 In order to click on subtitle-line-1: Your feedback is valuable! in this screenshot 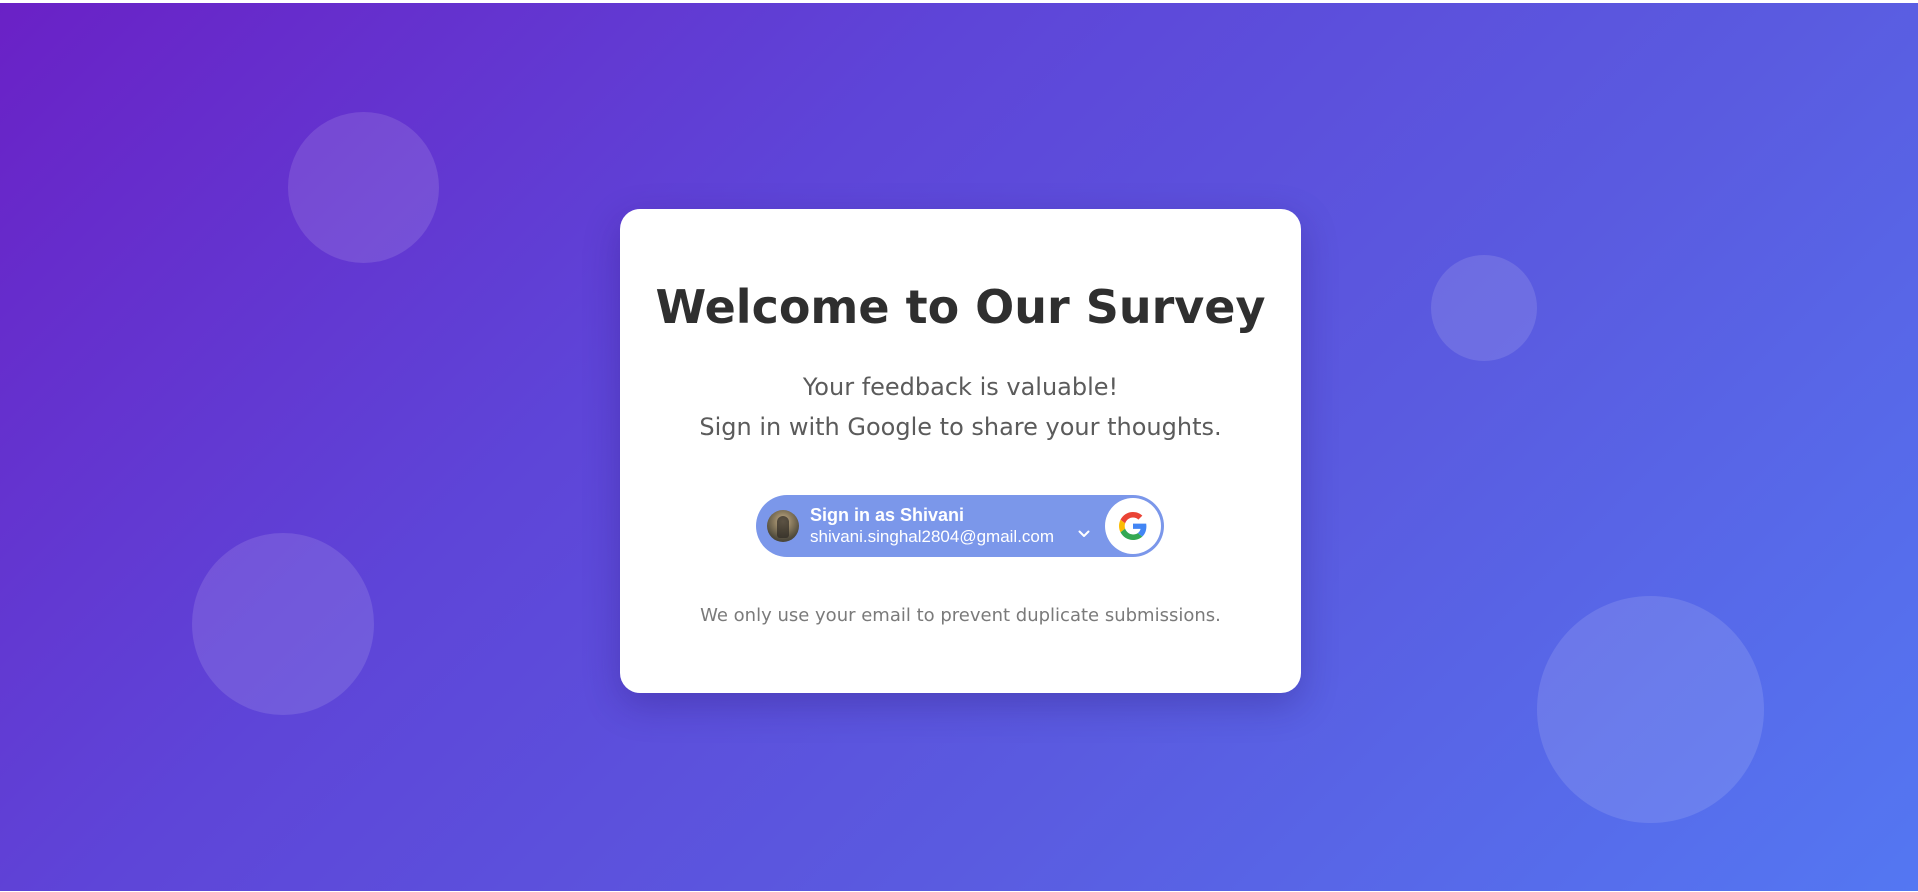, I will do `click(960, 387)`.